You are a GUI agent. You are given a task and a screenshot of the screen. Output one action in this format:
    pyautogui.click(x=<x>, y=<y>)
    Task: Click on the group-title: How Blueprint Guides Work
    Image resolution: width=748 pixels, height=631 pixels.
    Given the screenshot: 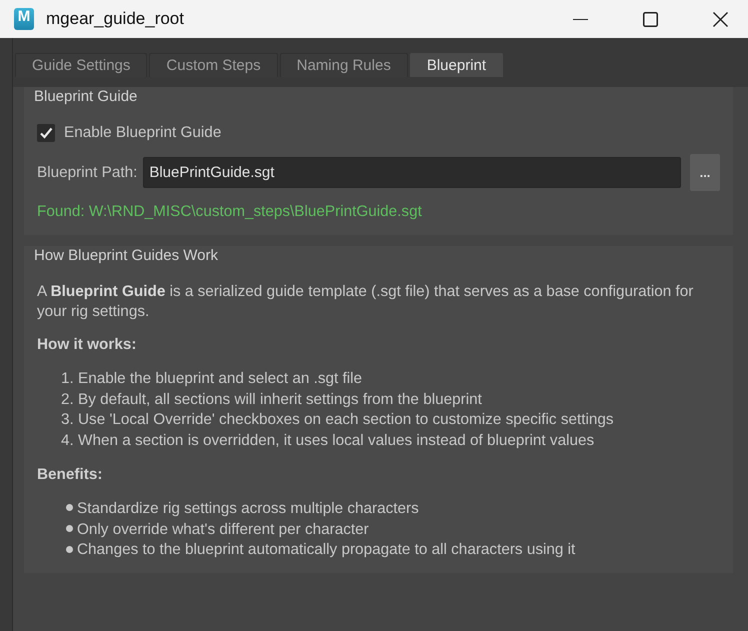 What is the action you would take?
    pyautogui.click(x=126, y=256)
    